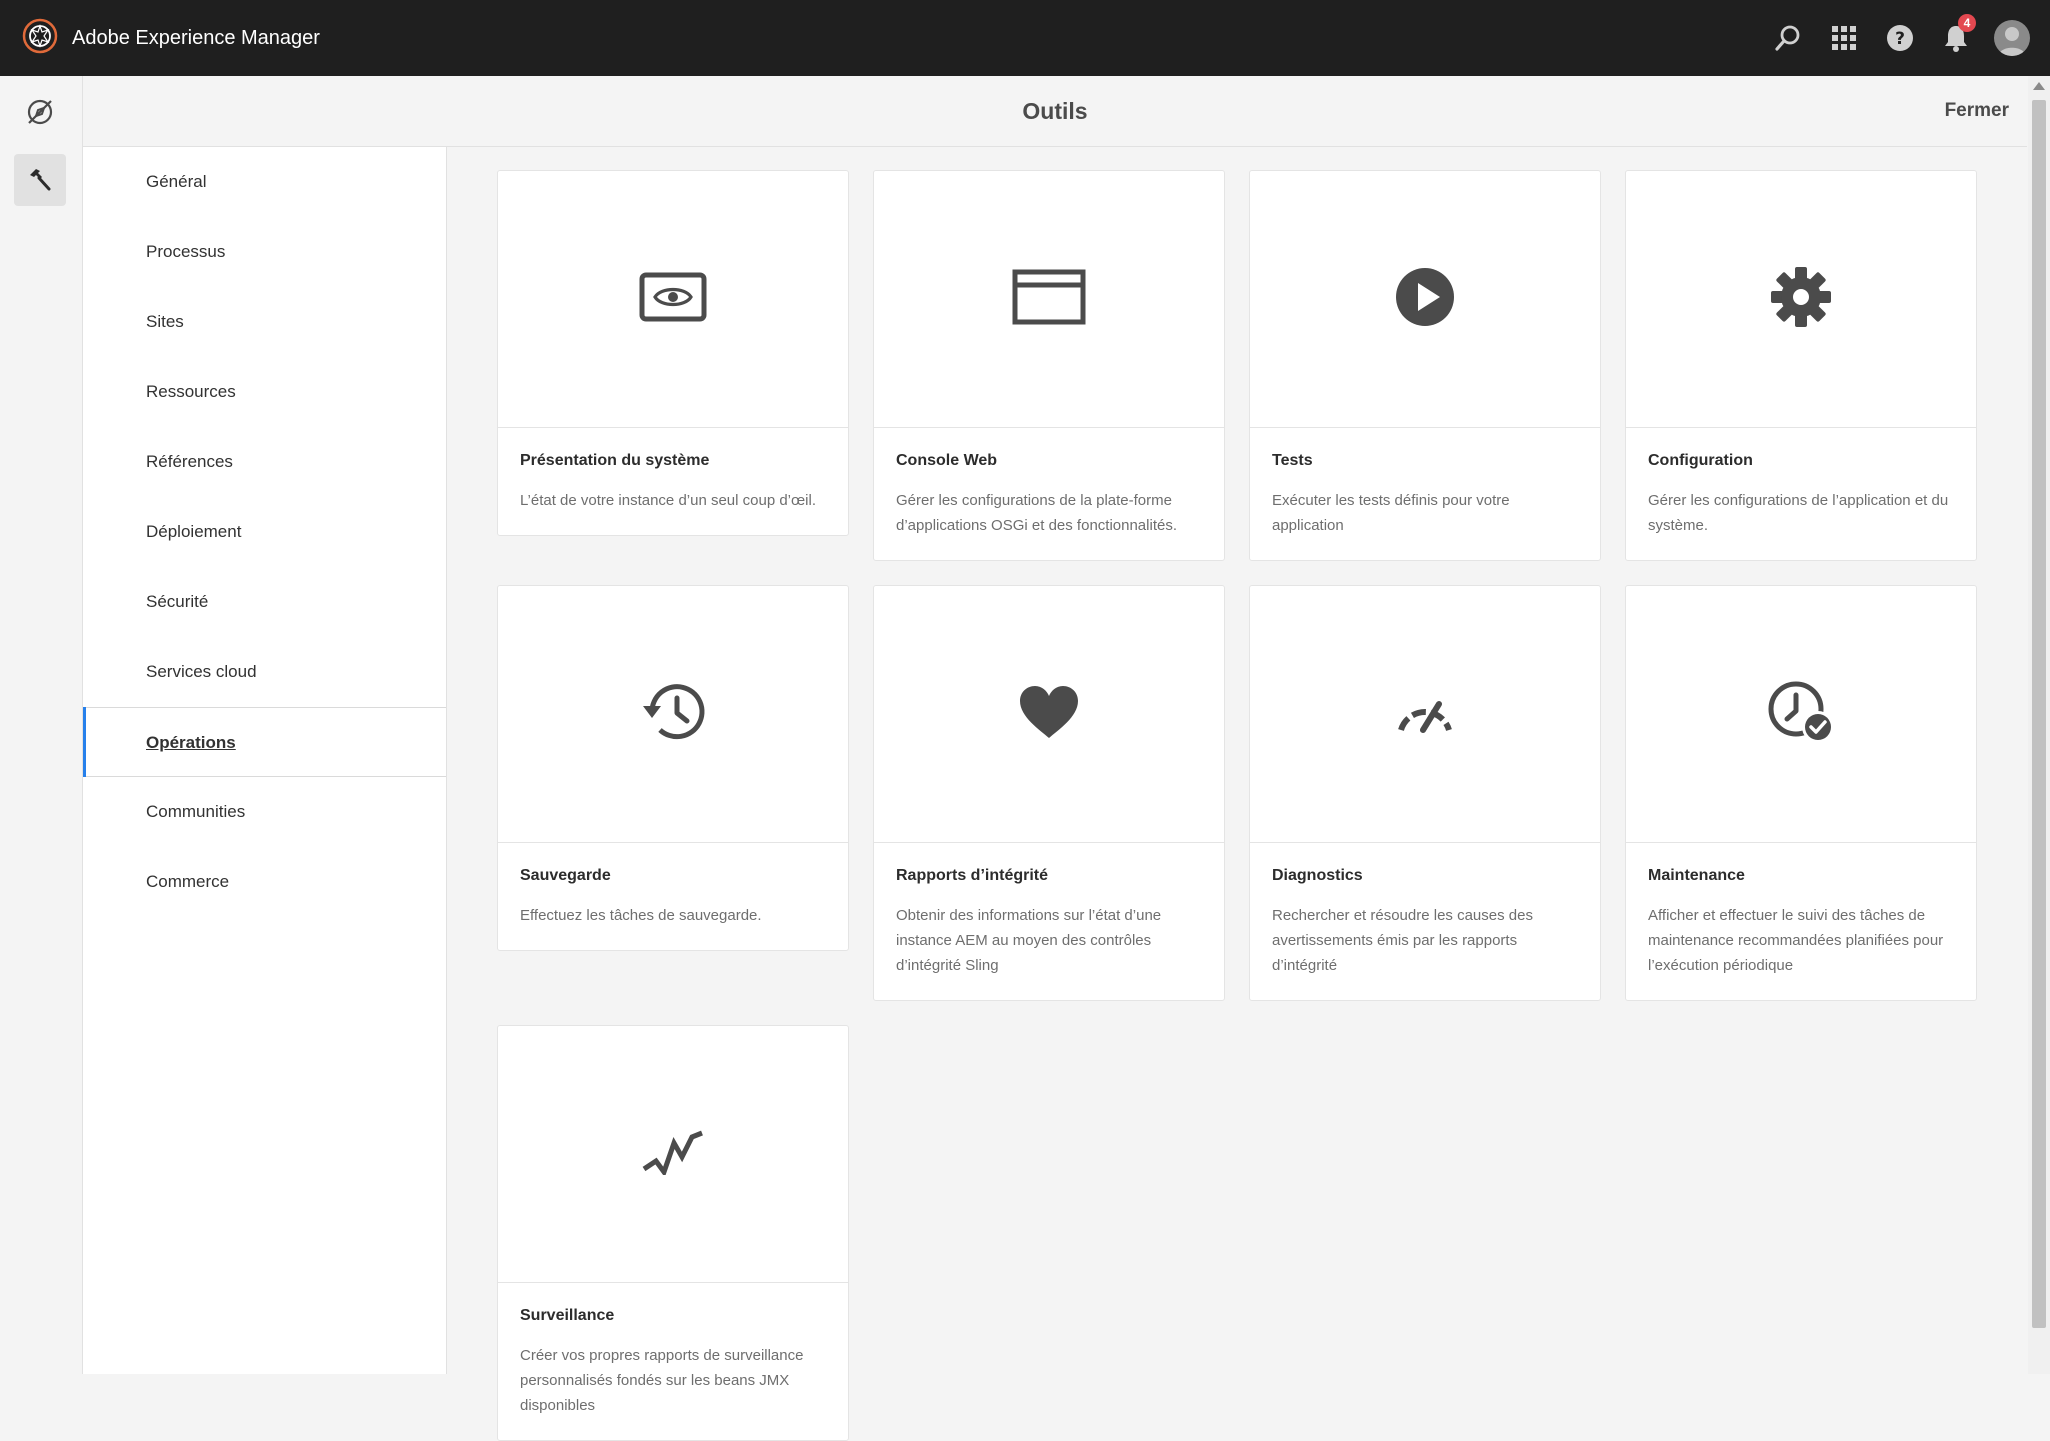  What do you see at coordinates (2012, 38) in the screenshot?
I see `user-avatar` at bounding box center [2012, 38].